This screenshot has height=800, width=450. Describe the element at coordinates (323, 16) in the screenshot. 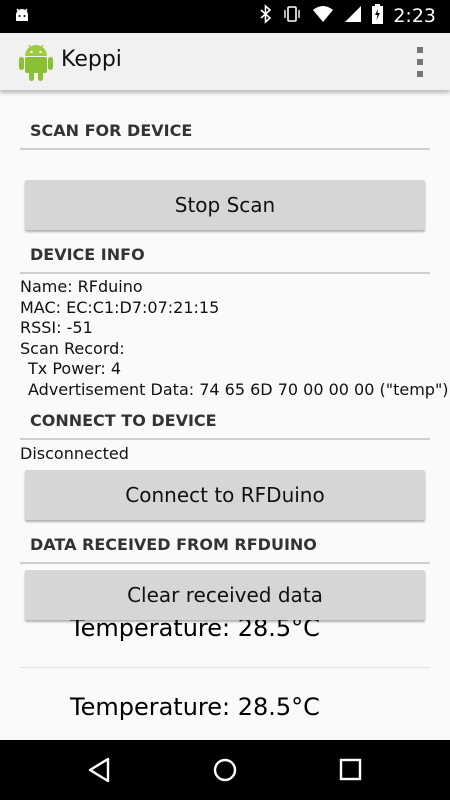

I see `wifi-icon` at that location.